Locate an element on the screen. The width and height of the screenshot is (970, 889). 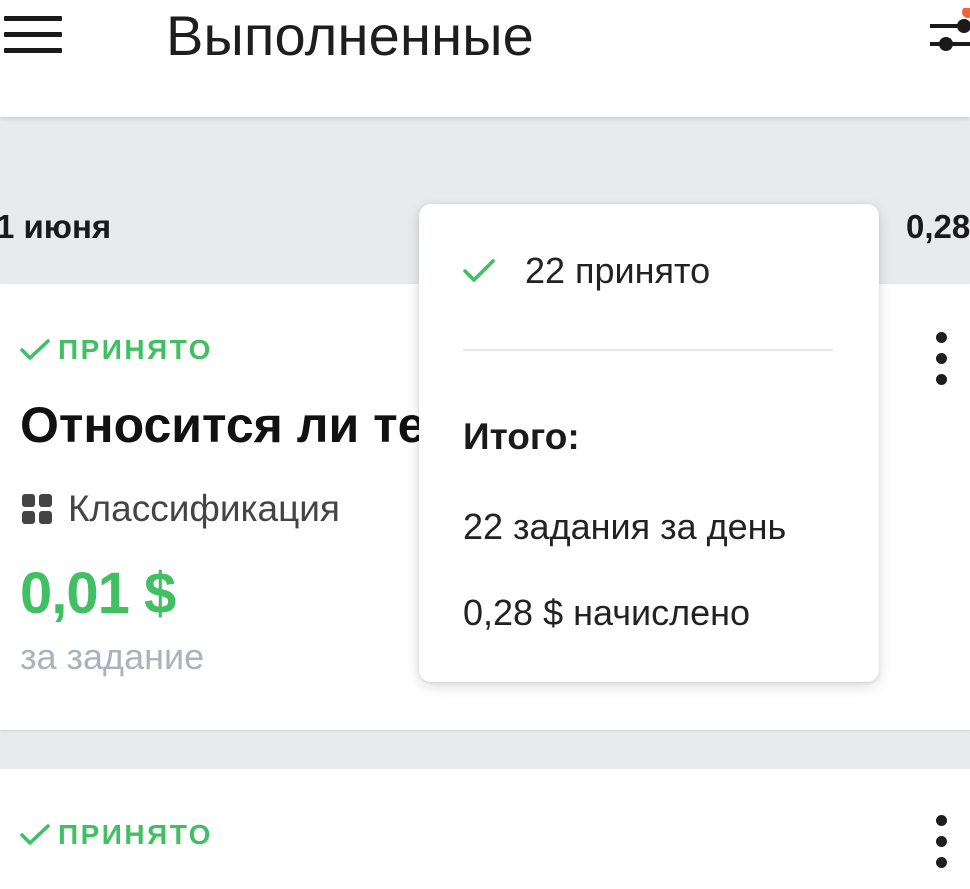
page-title: Выполненные is located at coordinates (350, 35).